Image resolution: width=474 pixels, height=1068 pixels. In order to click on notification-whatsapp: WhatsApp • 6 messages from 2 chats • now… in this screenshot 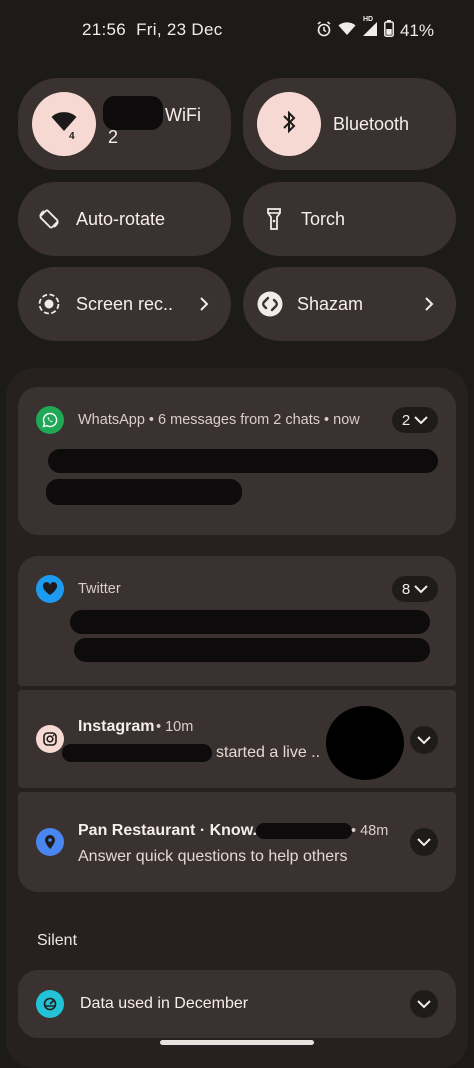, I will do `click(237, 461)`.